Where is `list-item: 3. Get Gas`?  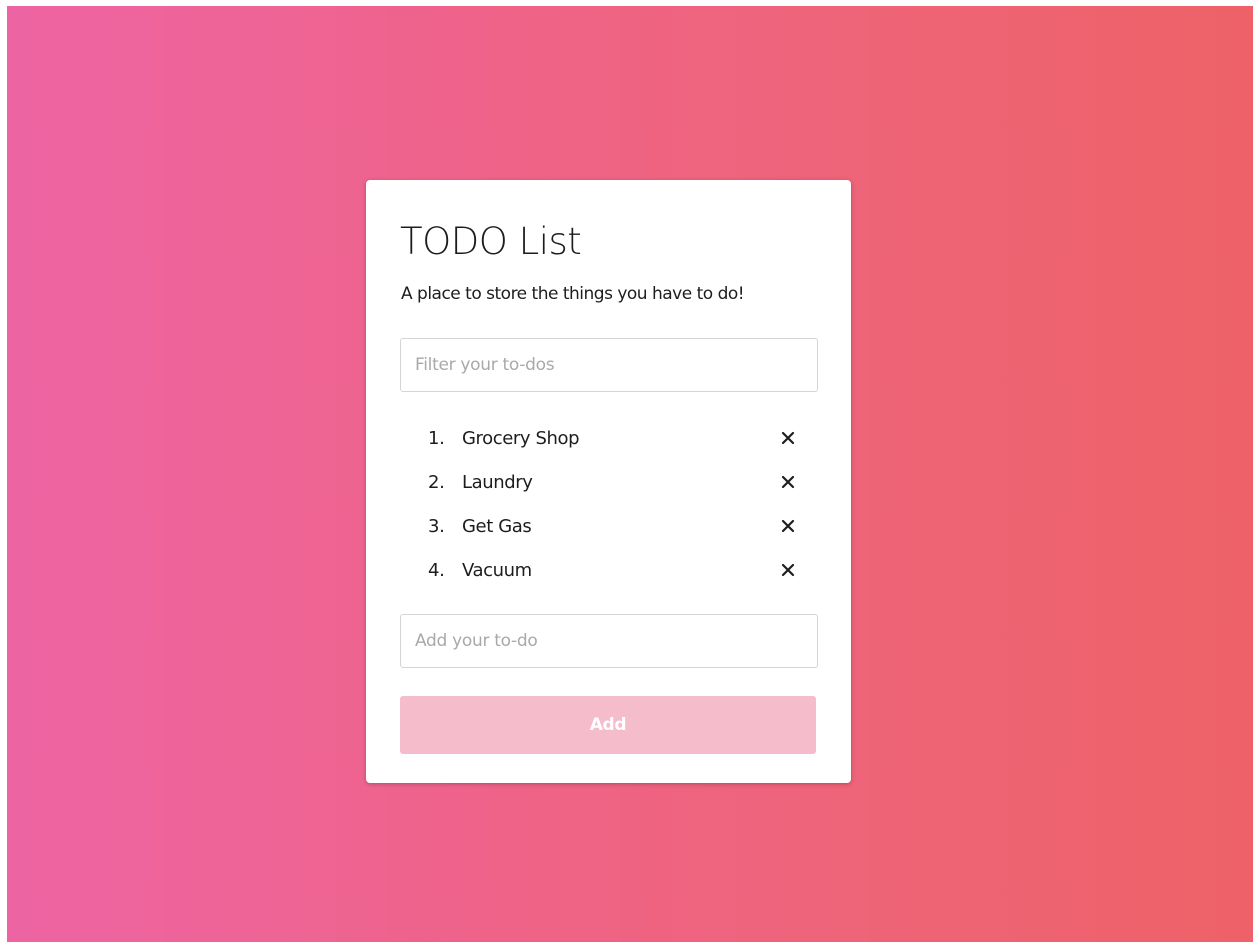 list-item: 3. Get Gas is located at coordinates (609, 526).